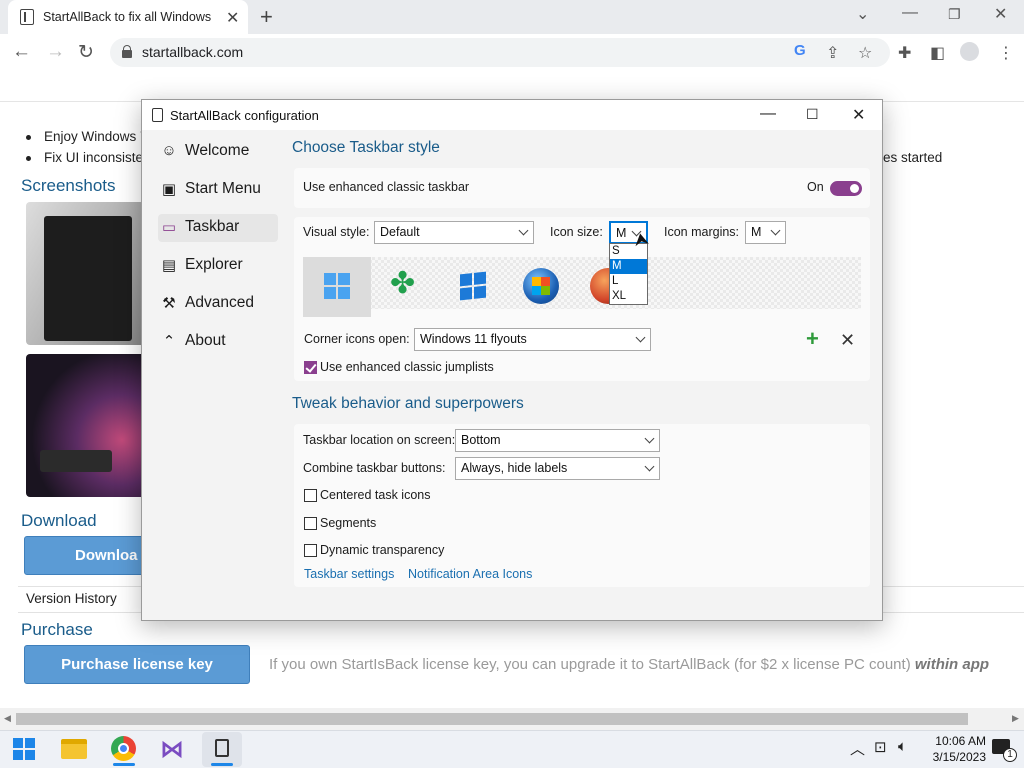 This screenshot has height=768, width=1024. I want to click on chrome-icon, so click(123, 748).